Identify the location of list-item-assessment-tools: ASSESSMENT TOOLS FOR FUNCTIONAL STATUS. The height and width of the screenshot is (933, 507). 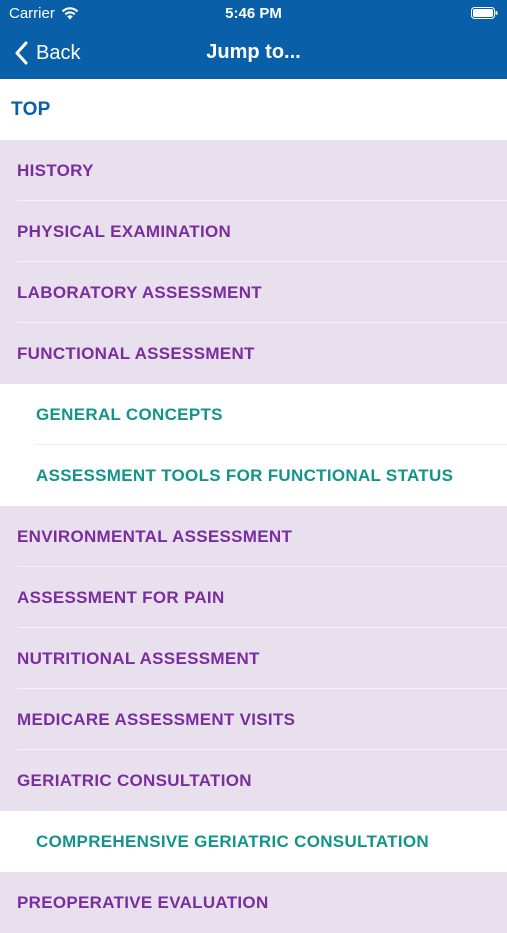
(253, 475).